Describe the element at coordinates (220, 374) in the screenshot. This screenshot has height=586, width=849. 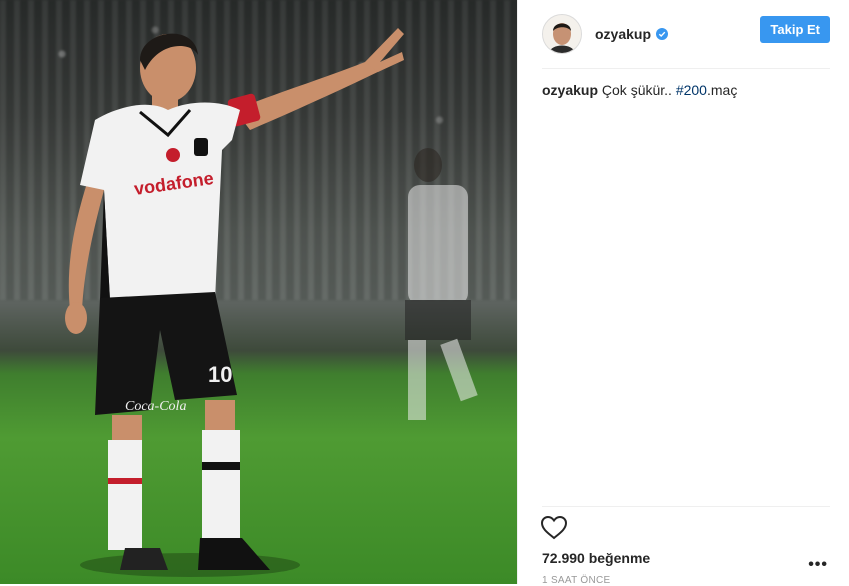
I see `svg-text: 10` at that location.